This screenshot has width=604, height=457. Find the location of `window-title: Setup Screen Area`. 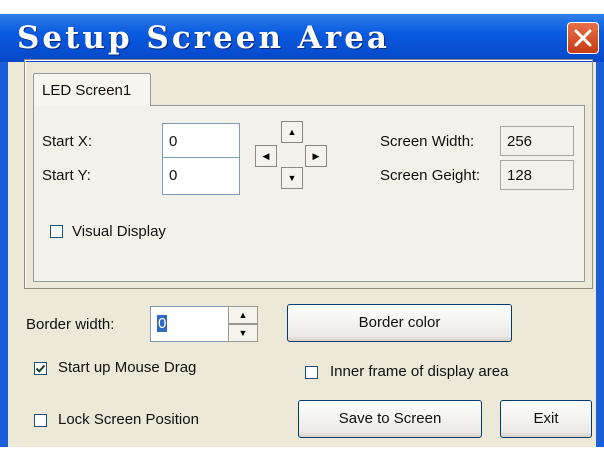

window-title: Setup Screen Area is located at coordinates (204, 38).